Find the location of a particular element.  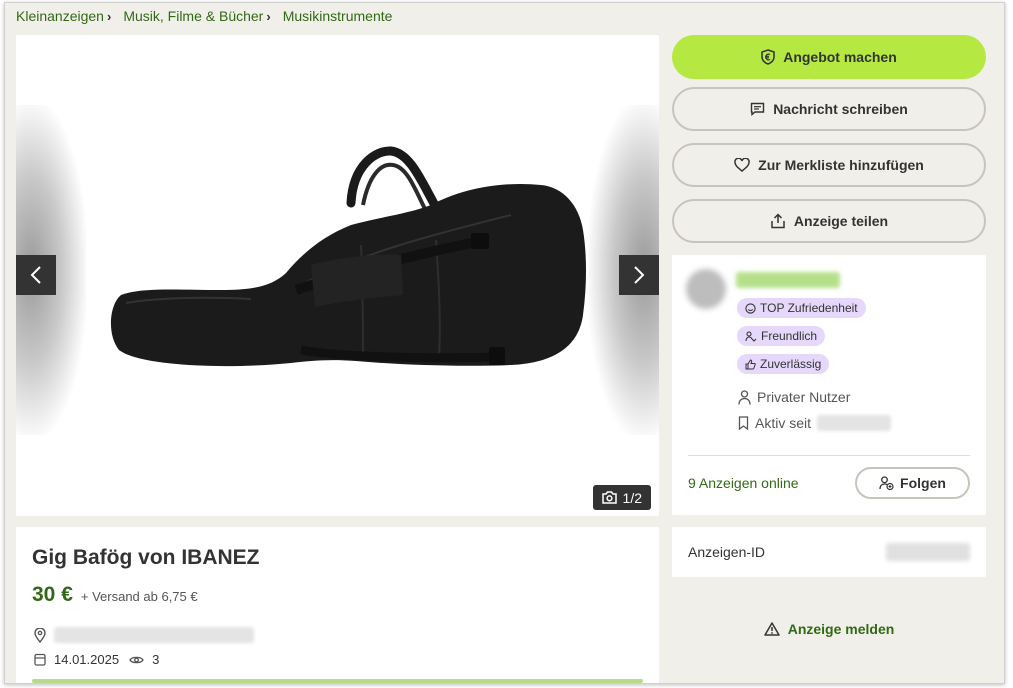

photo-count-badge: 1/2 is located at coordinates (621, 497).